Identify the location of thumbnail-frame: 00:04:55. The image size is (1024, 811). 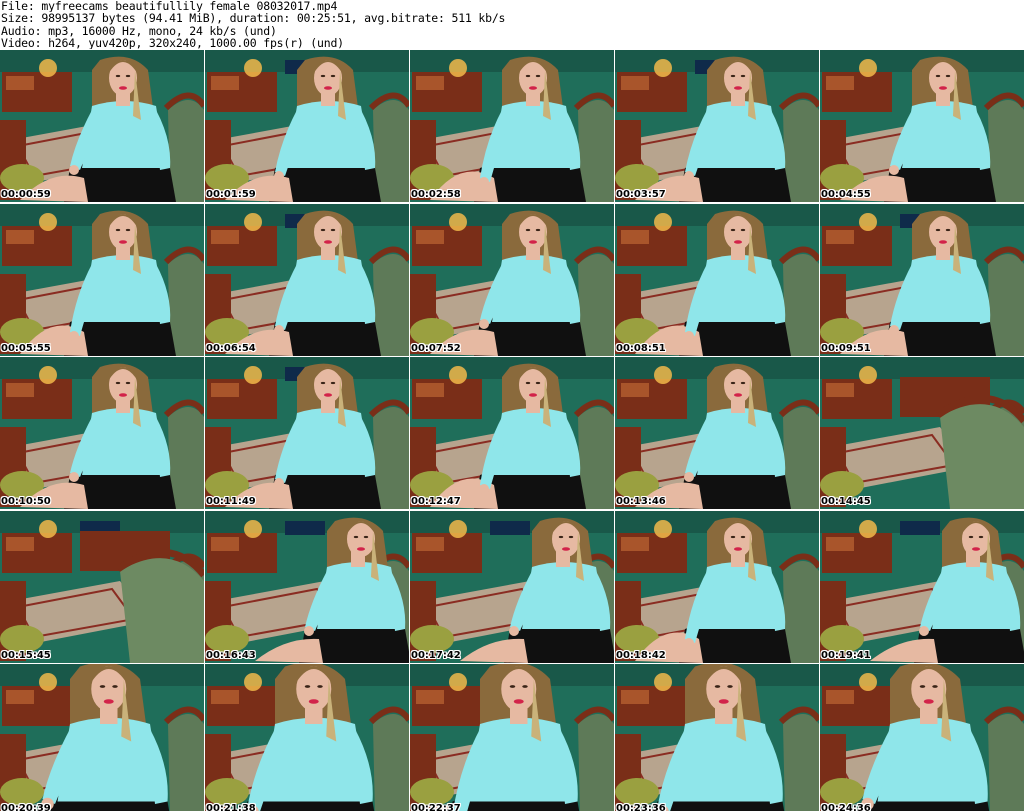
(922, 126).